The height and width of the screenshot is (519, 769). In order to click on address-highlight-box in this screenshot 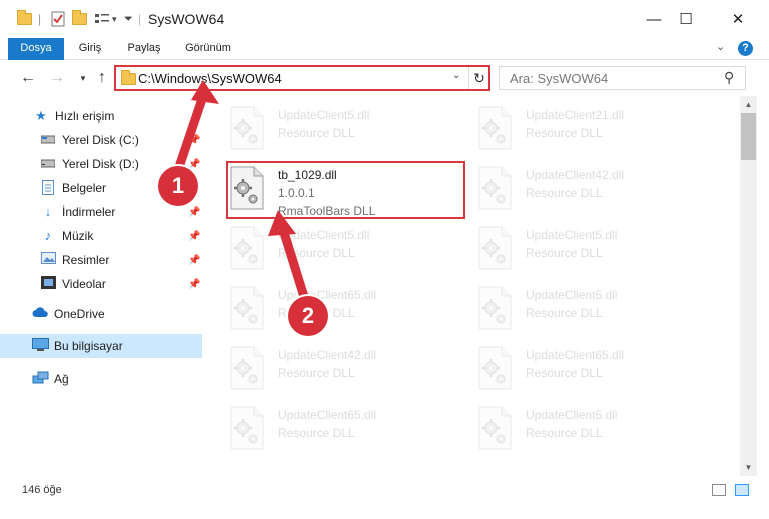, I will do `click(302, 78)`.